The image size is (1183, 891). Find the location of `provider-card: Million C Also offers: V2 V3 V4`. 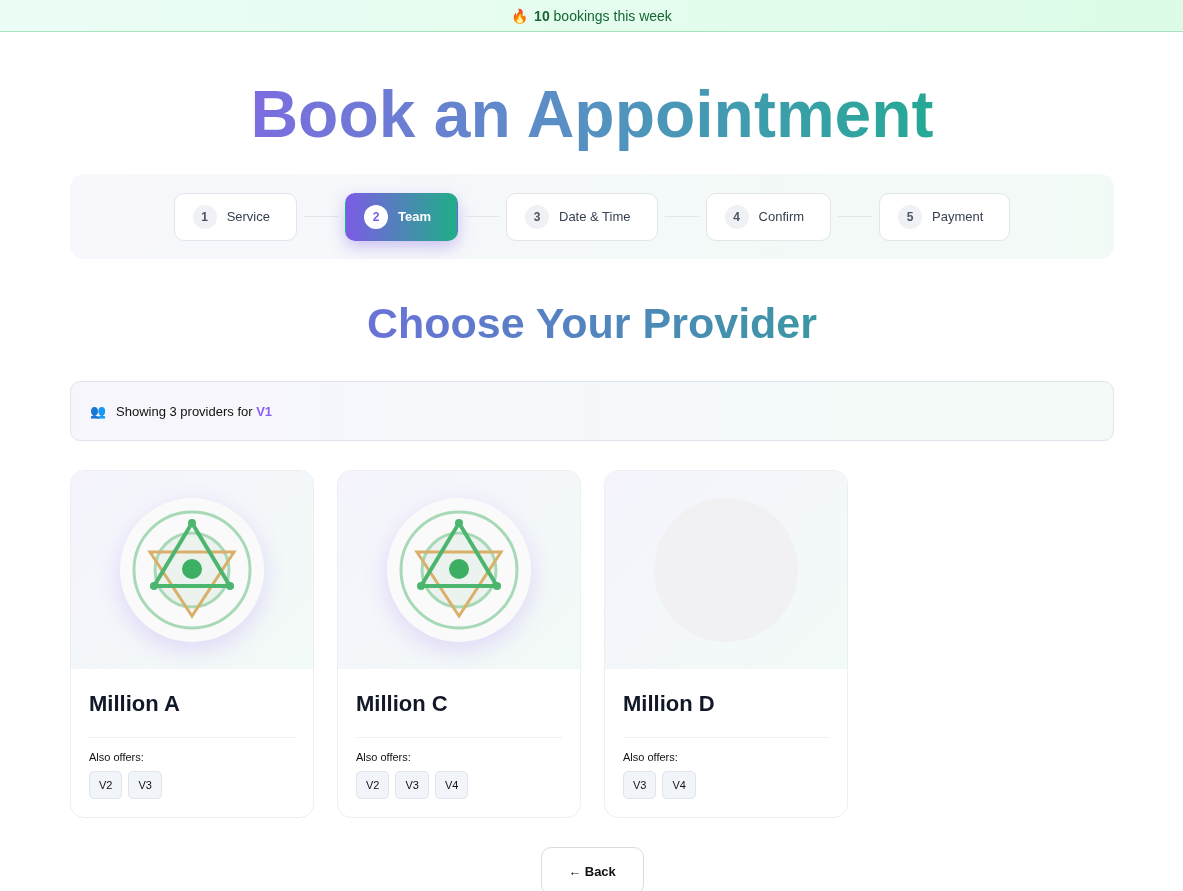

provider-card: Million C Also offers: V2 V3 V4 is located at coordinates (459, 644).